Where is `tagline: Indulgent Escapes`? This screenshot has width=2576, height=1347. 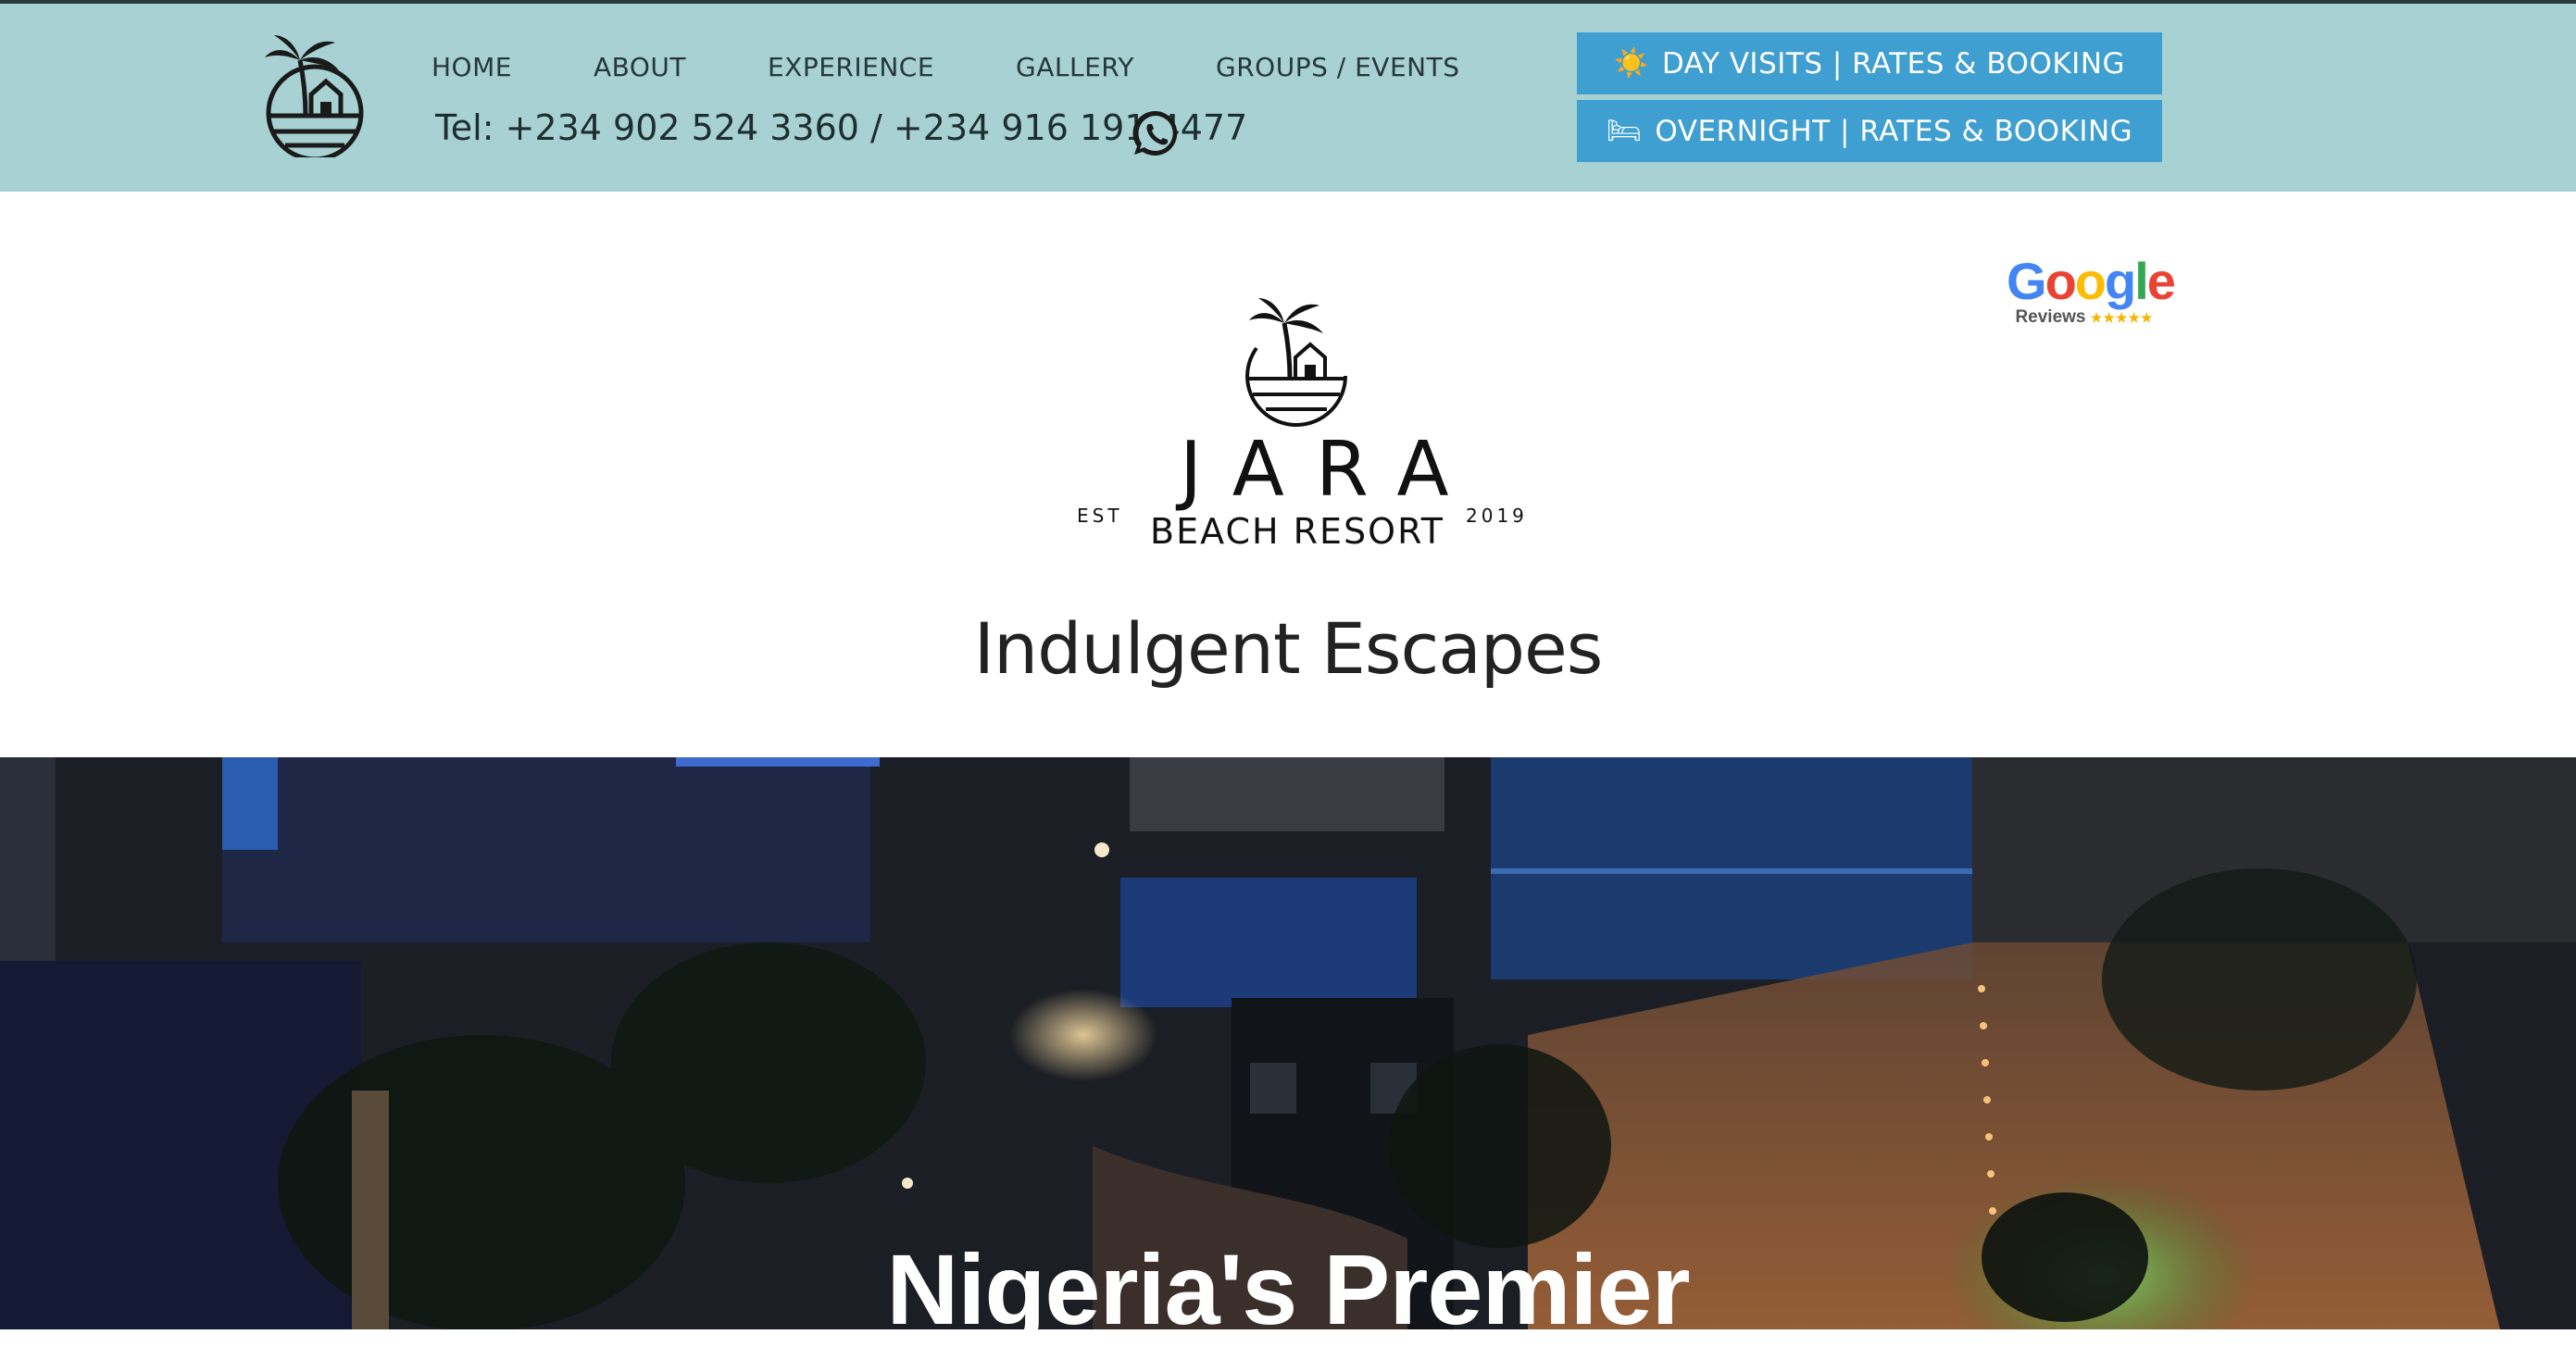
tagline: Indulgent Escapes is located at coordinates (1289, 648).